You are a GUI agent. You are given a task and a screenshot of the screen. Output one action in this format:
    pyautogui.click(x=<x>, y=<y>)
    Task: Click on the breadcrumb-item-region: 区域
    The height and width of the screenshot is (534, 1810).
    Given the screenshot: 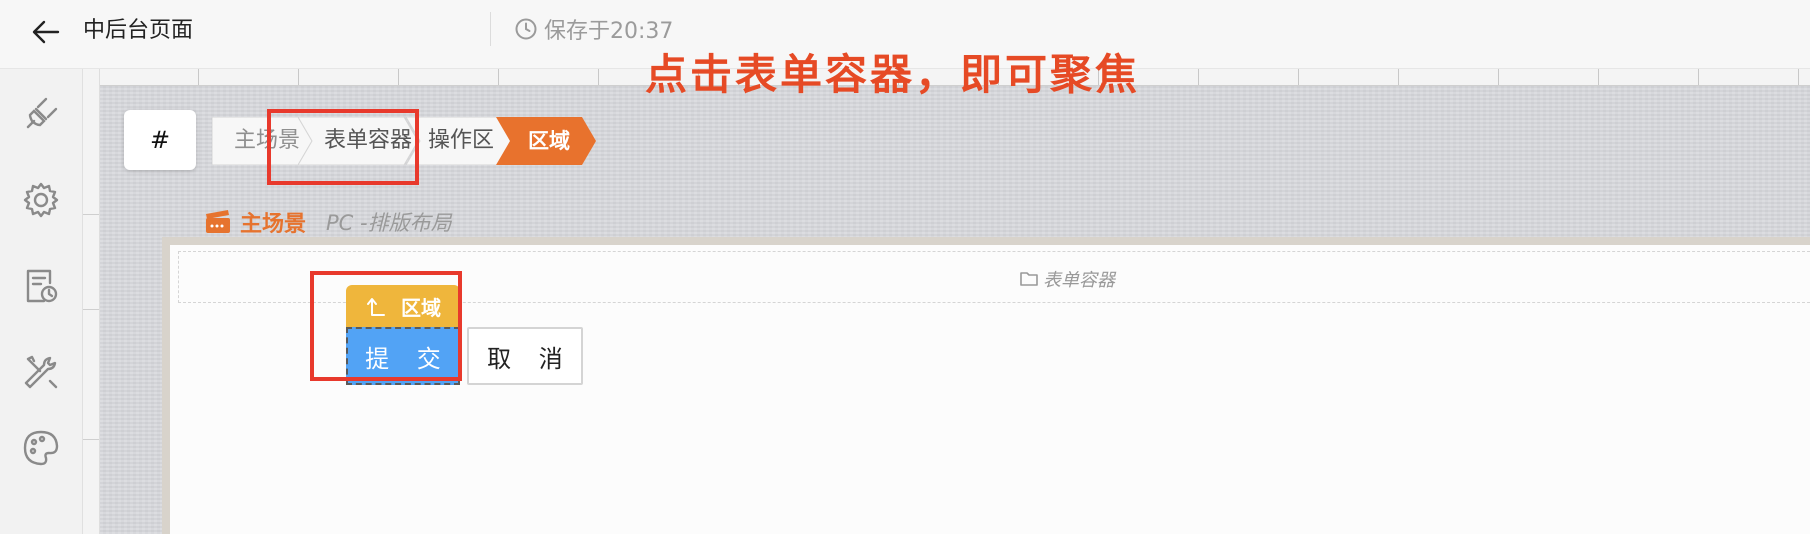 What is the action you would take?
    pyautogui.click(x=546, y=141)
    